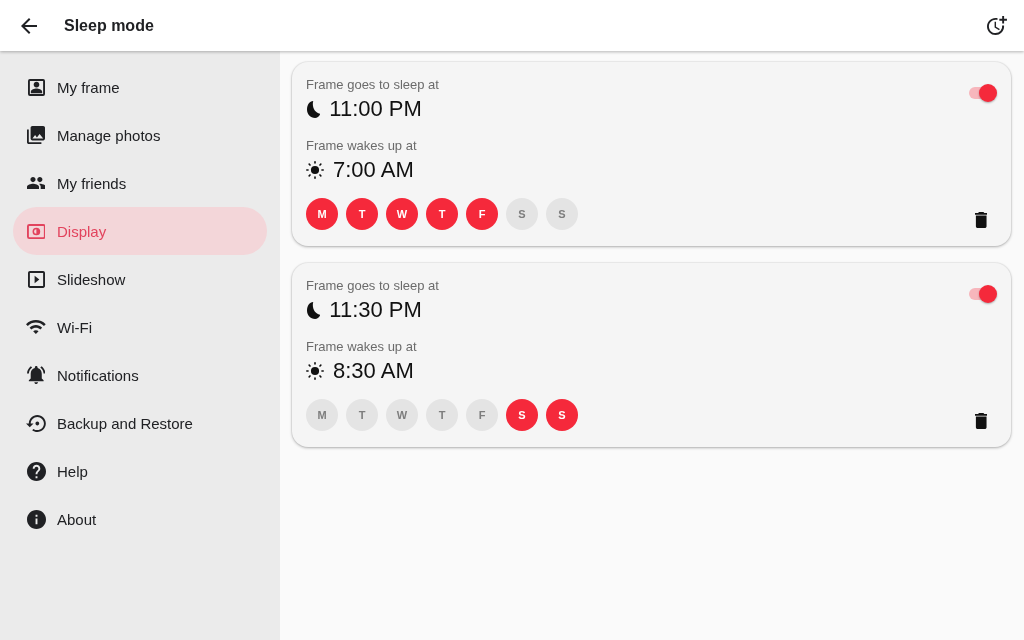 The image size is (1024, 640). Describe the element at coordinates (36, 87) in the screenshot. I see `portrait-icon` at that location.